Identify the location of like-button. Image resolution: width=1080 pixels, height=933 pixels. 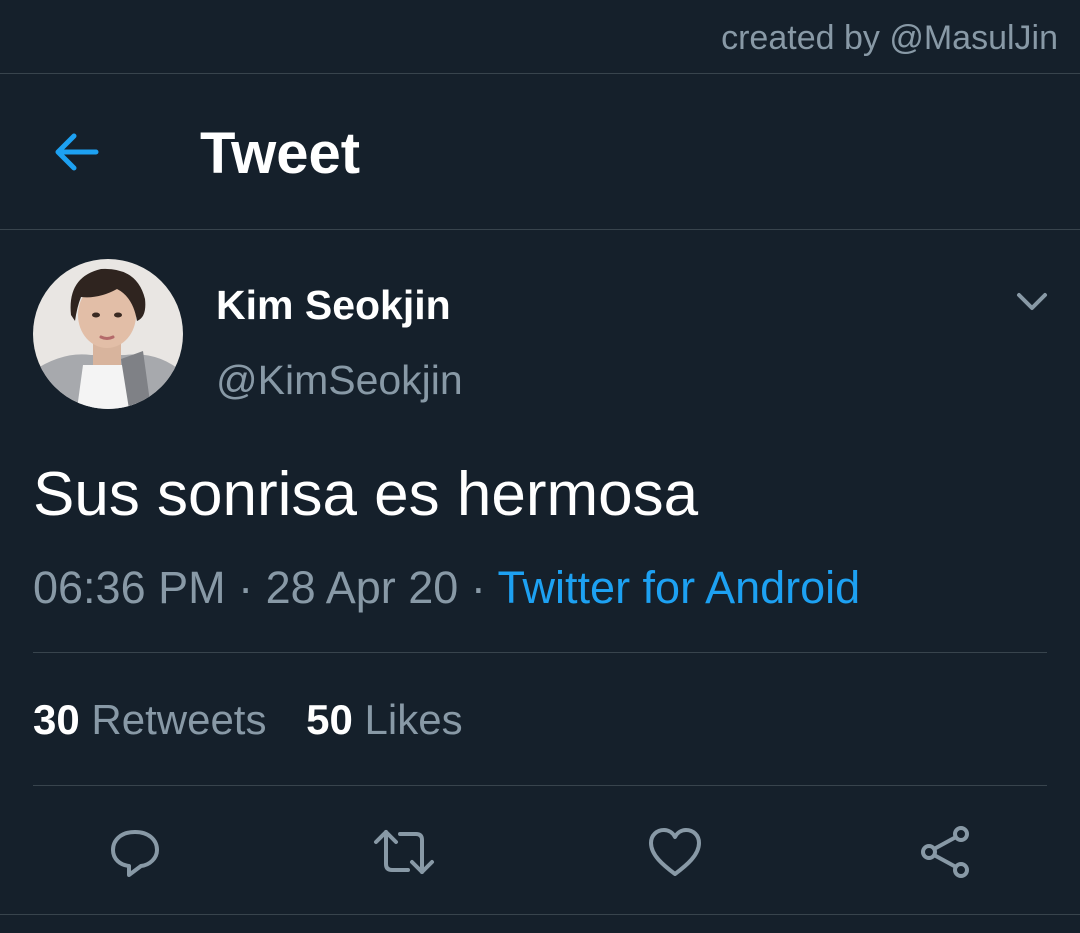
(675, 852).